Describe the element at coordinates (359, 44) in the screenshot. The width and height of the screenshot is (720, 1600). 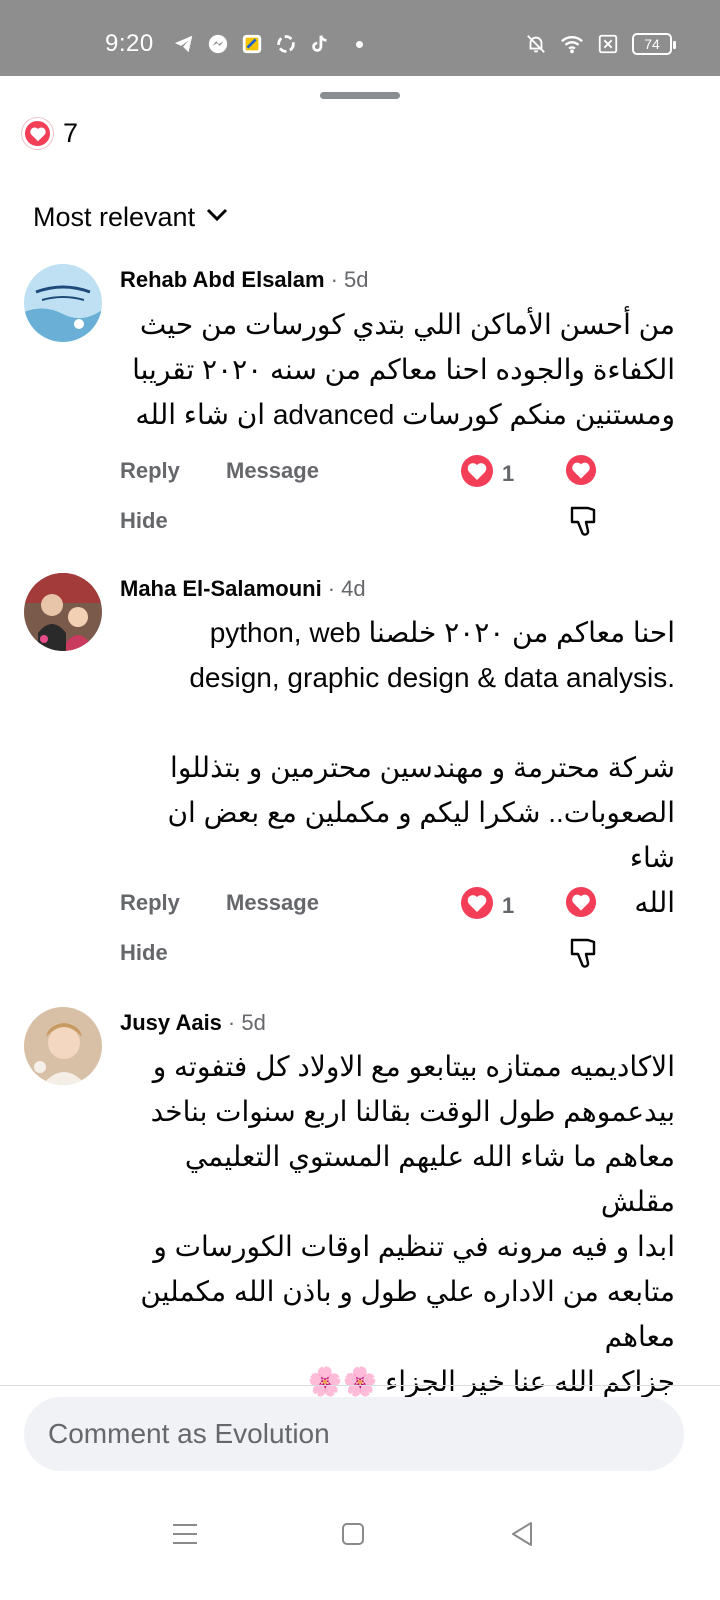
I see `more-notifications-dot` at that location.